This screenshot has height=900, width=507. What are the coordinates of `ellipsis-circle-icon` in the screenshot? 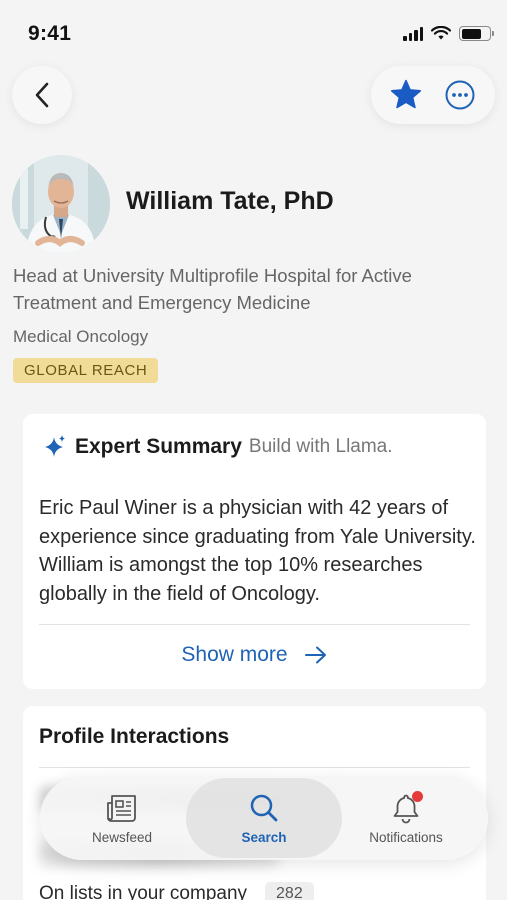 It's located at (460, 95).